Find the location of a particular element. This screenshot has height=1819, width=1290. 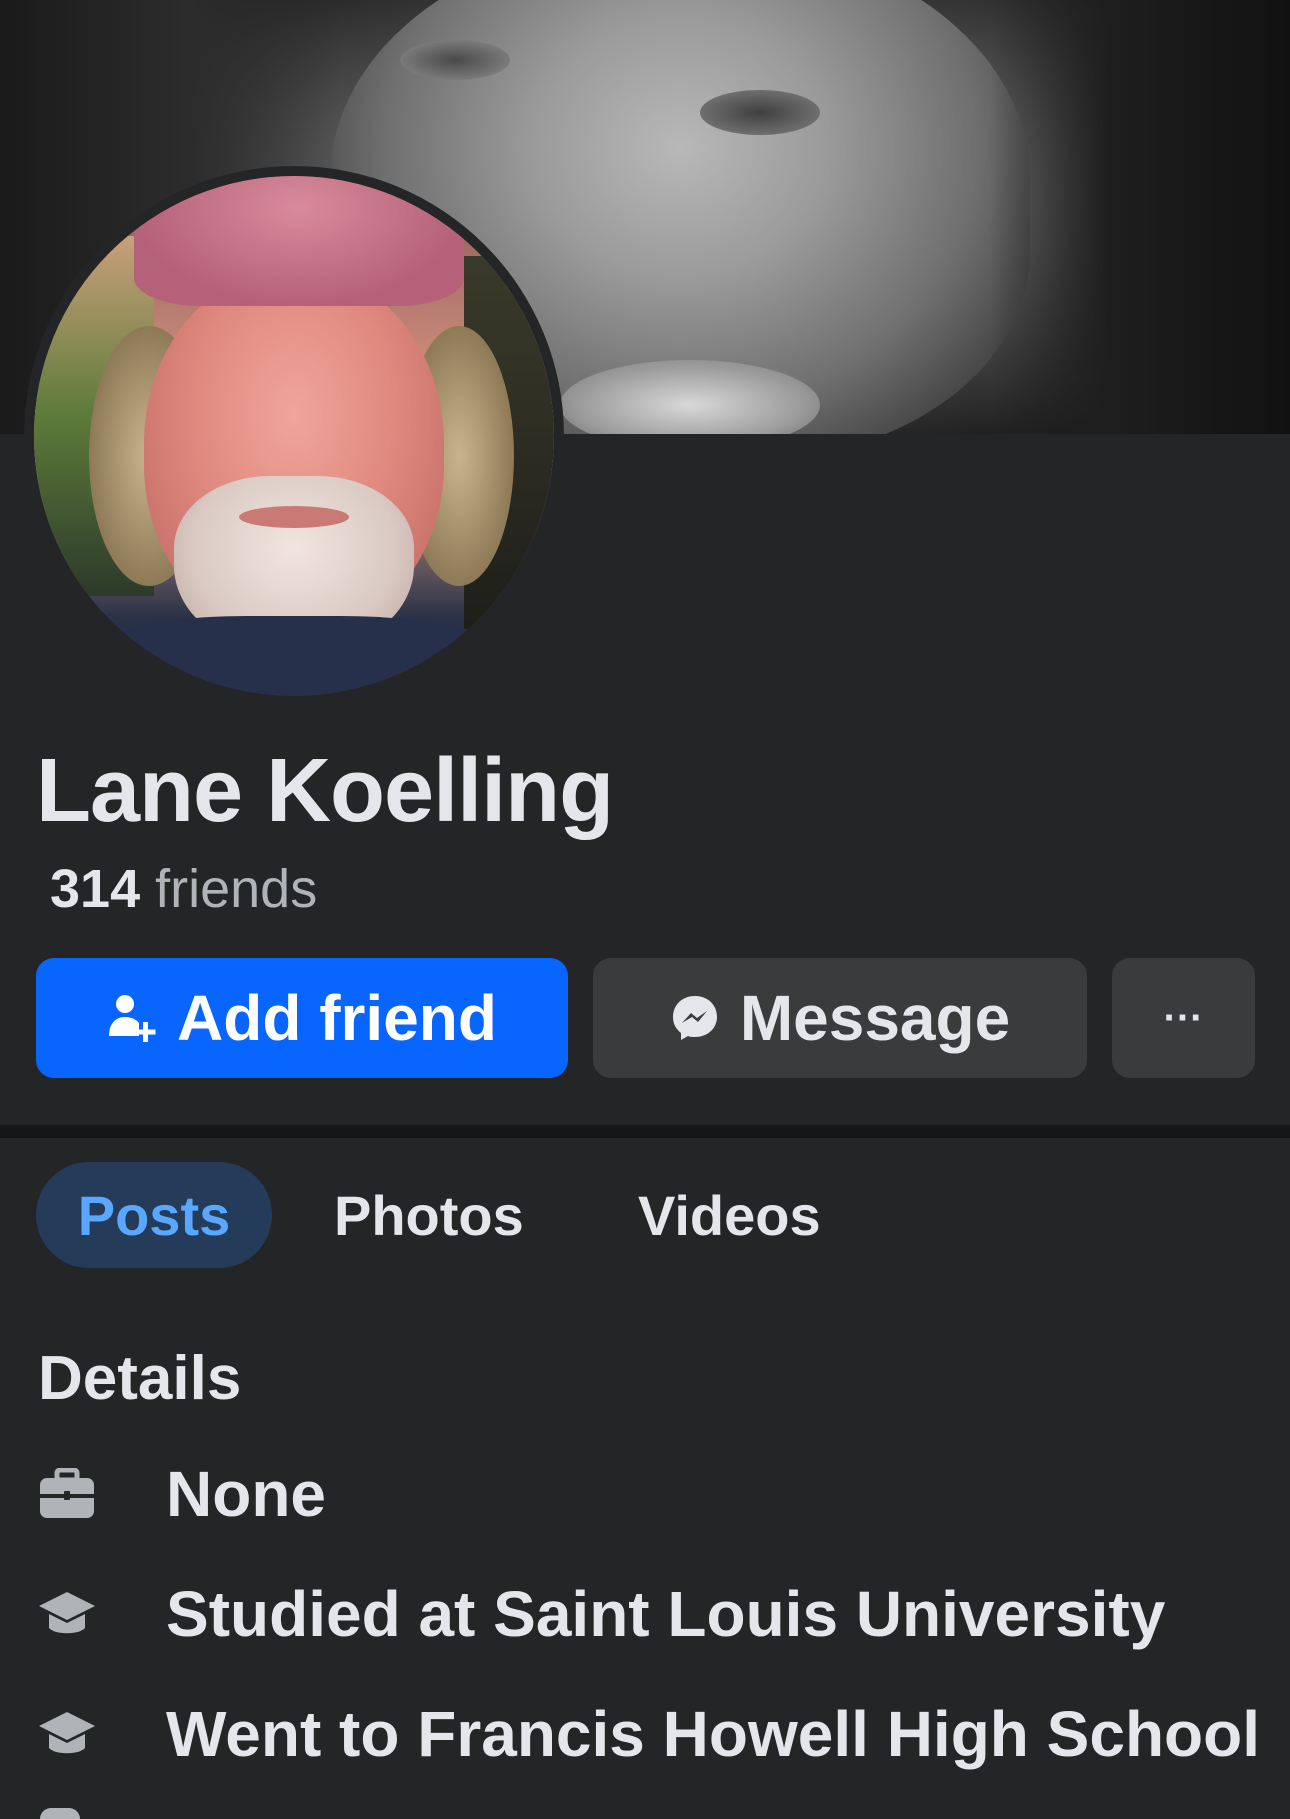

add-friend-button: Add friend is located at coordinates (302, 1018).